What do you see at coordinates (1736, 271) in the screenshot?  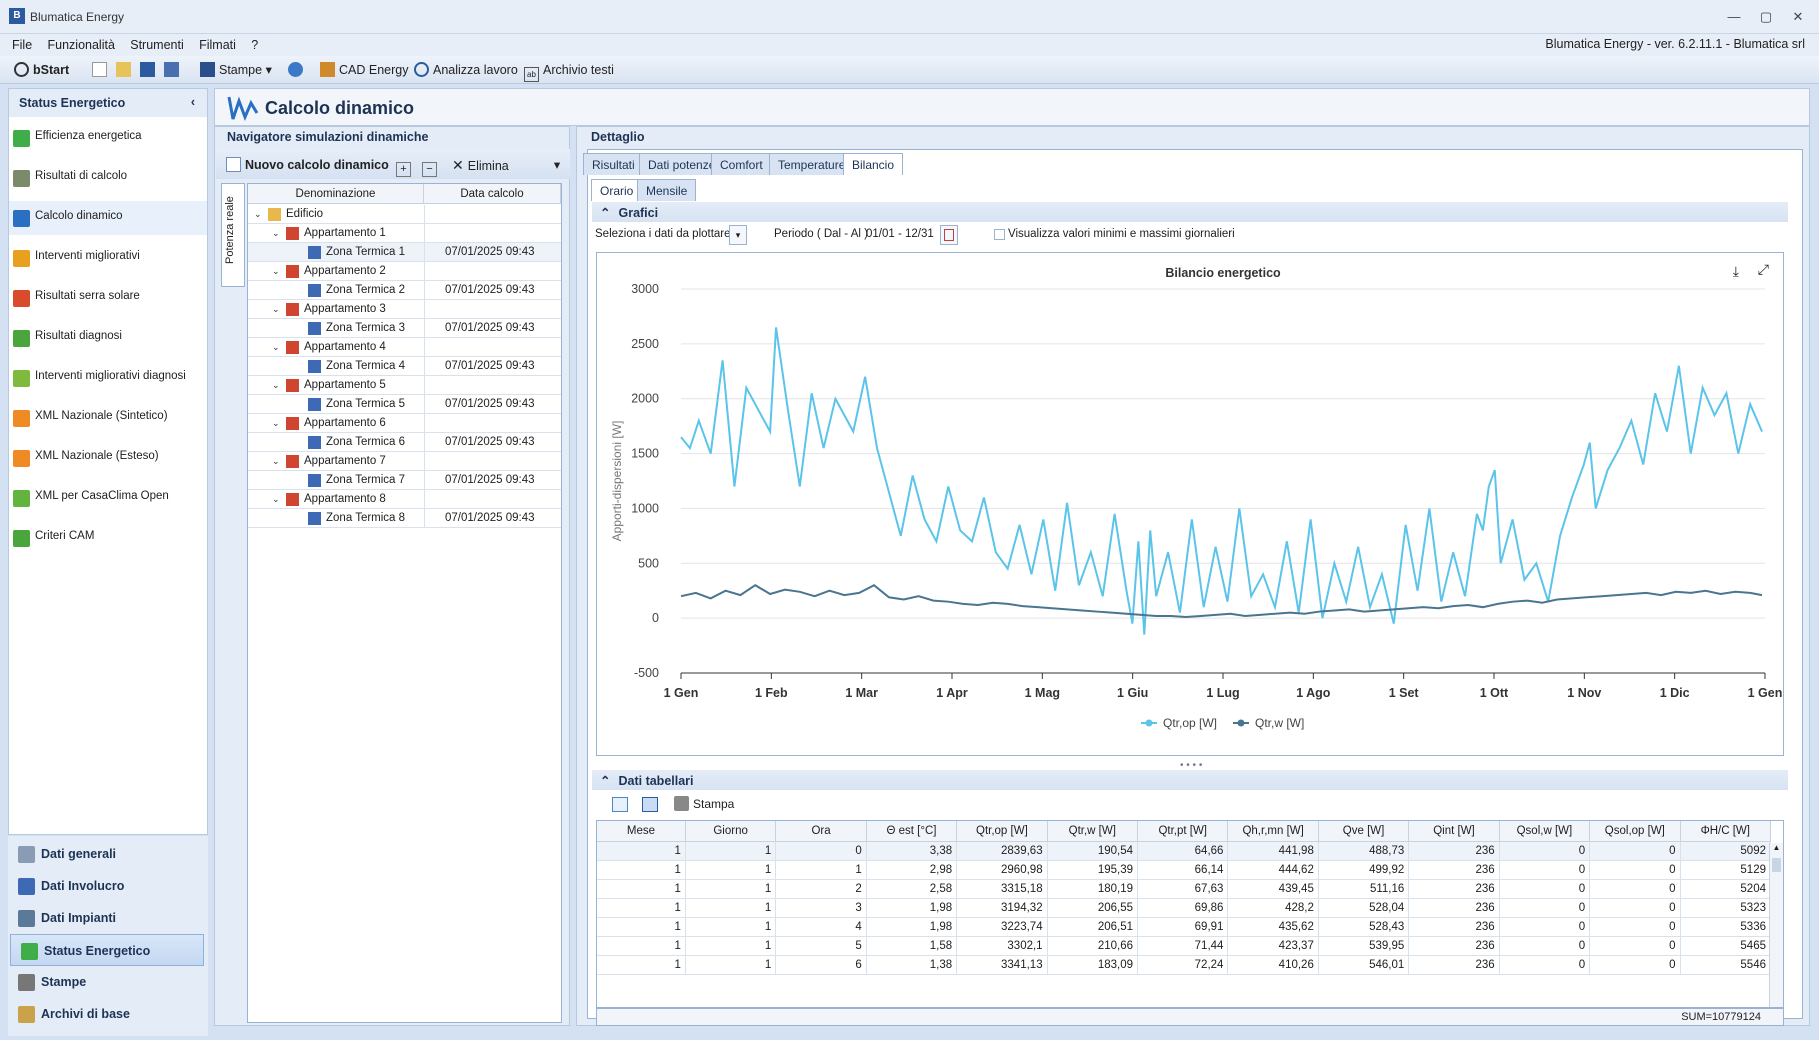 I see `download-icon: ⤓` at bounding box center [1736, 271].